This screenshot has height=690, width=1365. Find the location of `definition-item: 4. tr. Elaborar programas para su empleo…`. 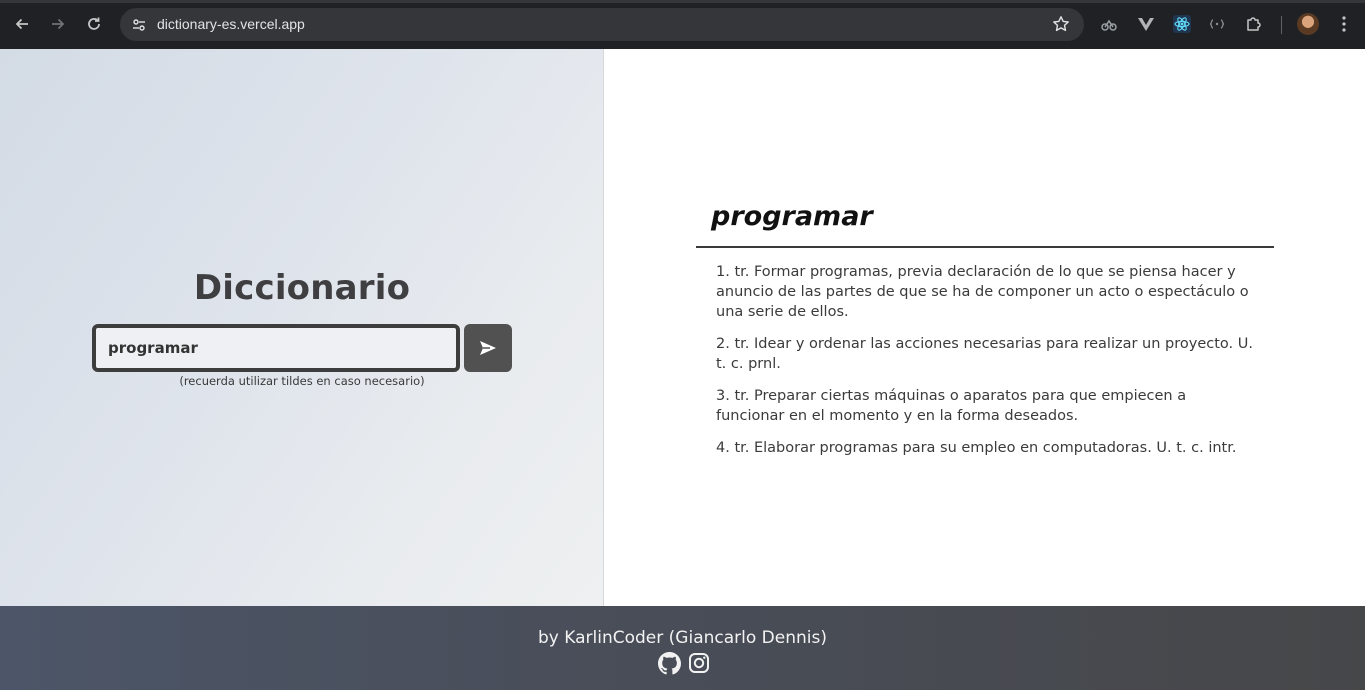

definition-item: 4. tr. Elaborar programas para su empleo… is located at coordinates (976, 448).